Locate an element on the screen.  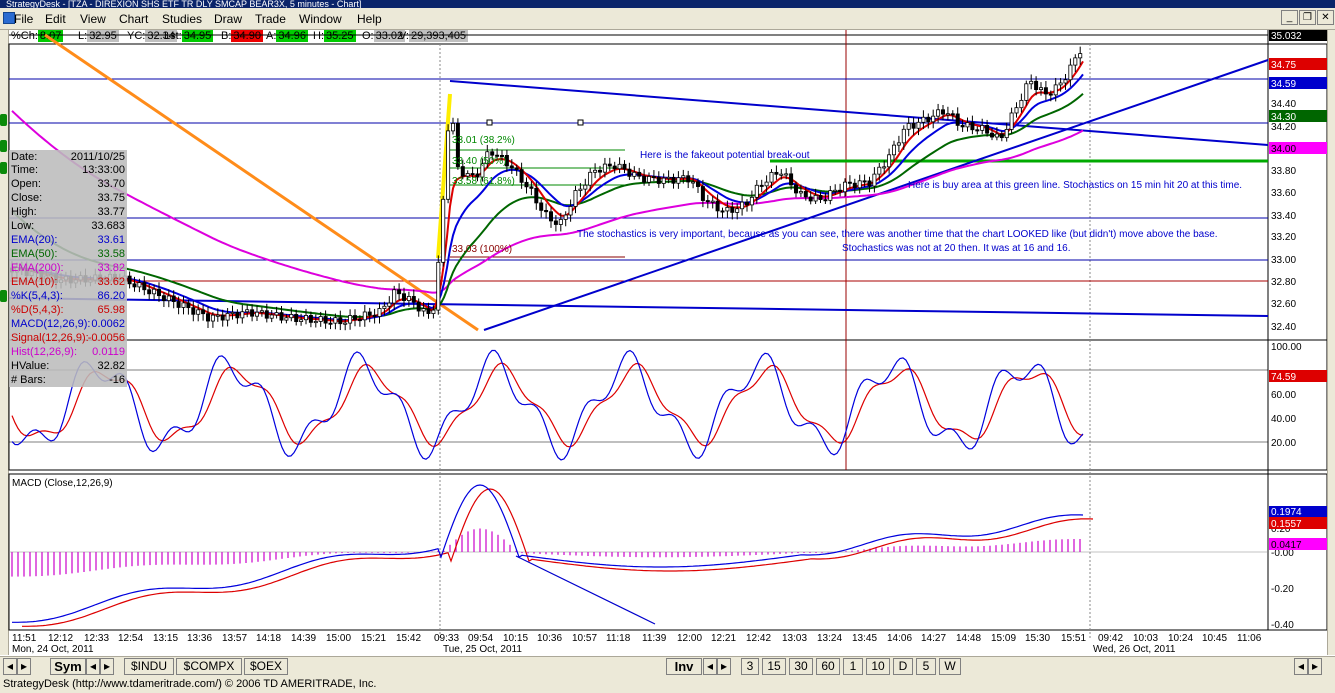
time-tick: 09:33 is located at coordinates (446, 638).